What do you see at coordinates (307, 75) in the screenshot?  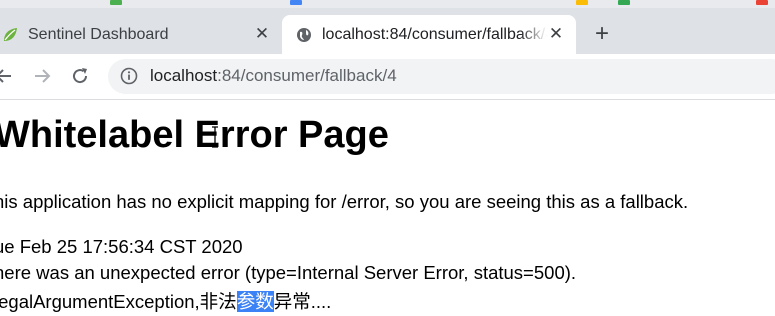 I see `url-path: :84/consumer/fallback/4` at bounding box center [307, 75].